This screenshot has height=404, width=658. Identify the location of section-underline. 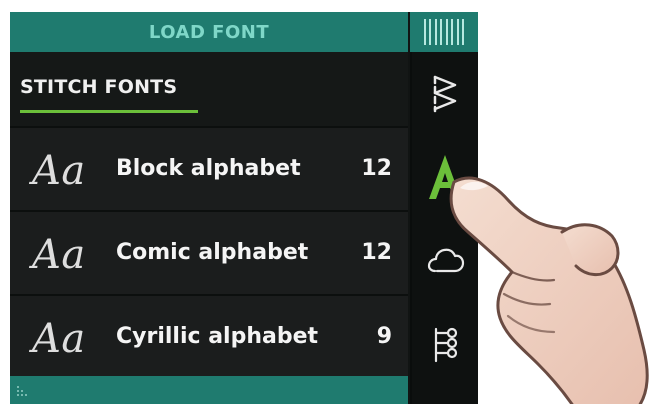
(109, 111).